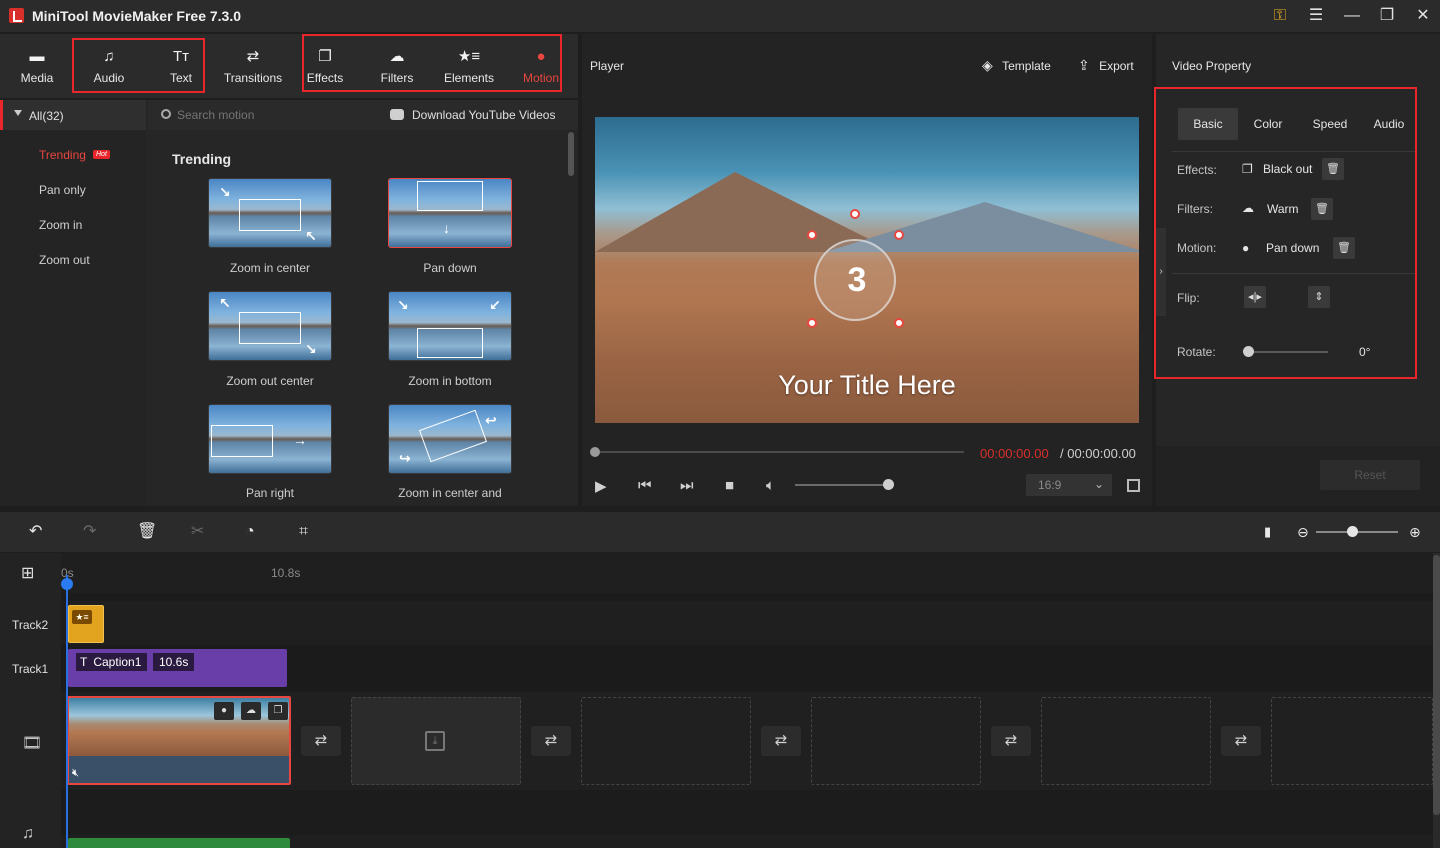 The image size is (1440, 848). What do you see at coordinates (601, 486) in the screenshot?
I see `play-icon: ▶` at bounding box center [601, 486].